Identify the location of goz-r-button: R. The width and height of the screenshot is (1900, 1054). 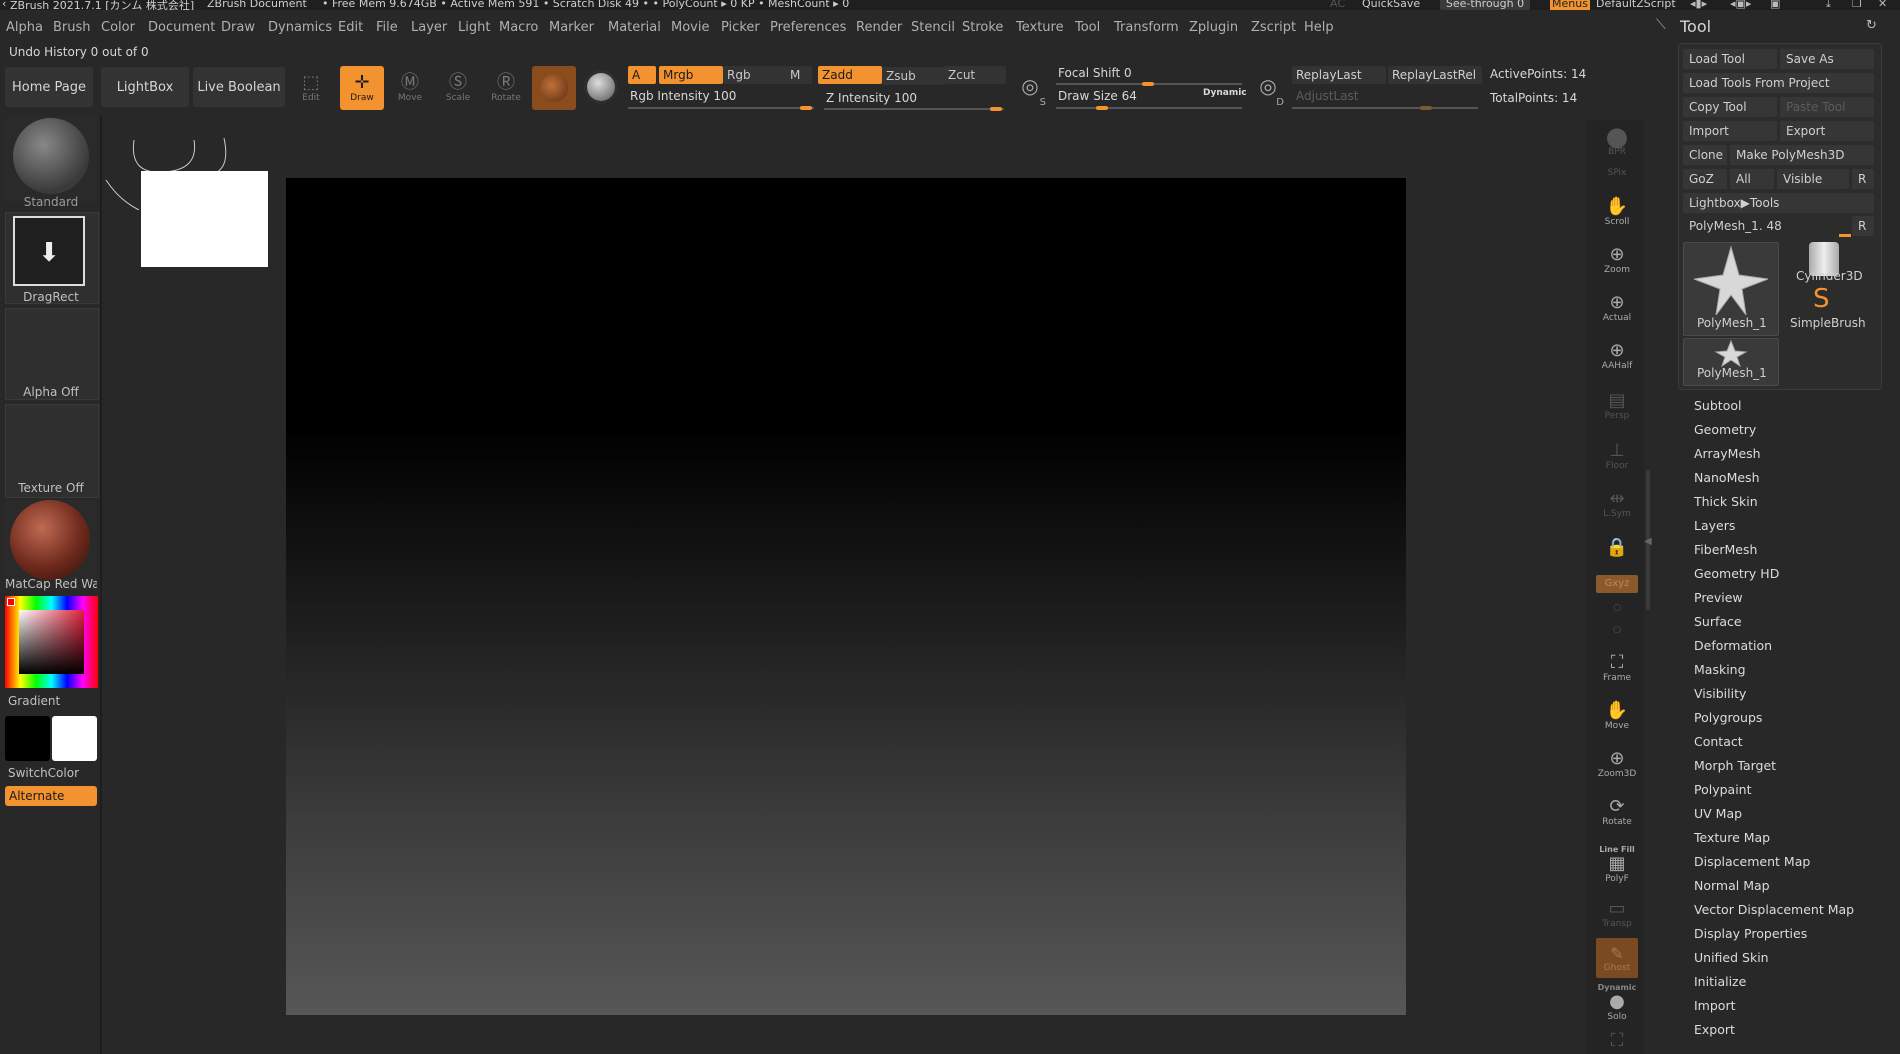
(1863, 179).